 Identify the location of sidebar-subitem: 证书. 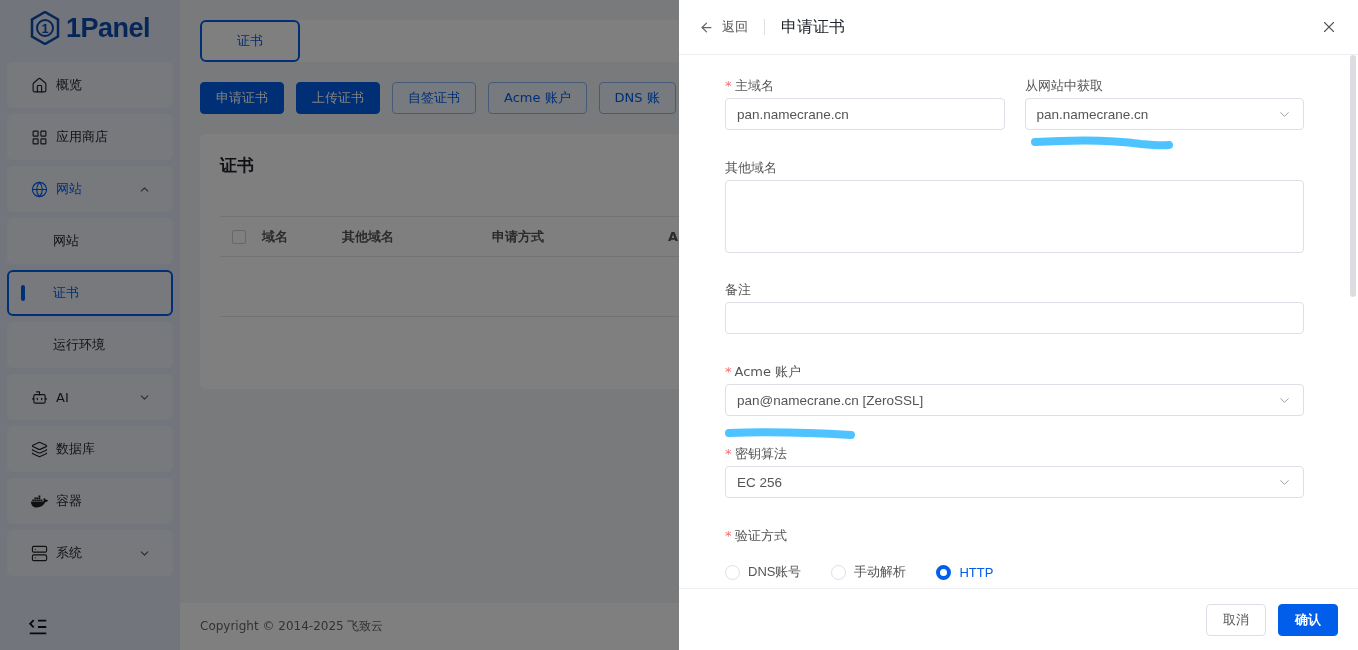
(90, 293).